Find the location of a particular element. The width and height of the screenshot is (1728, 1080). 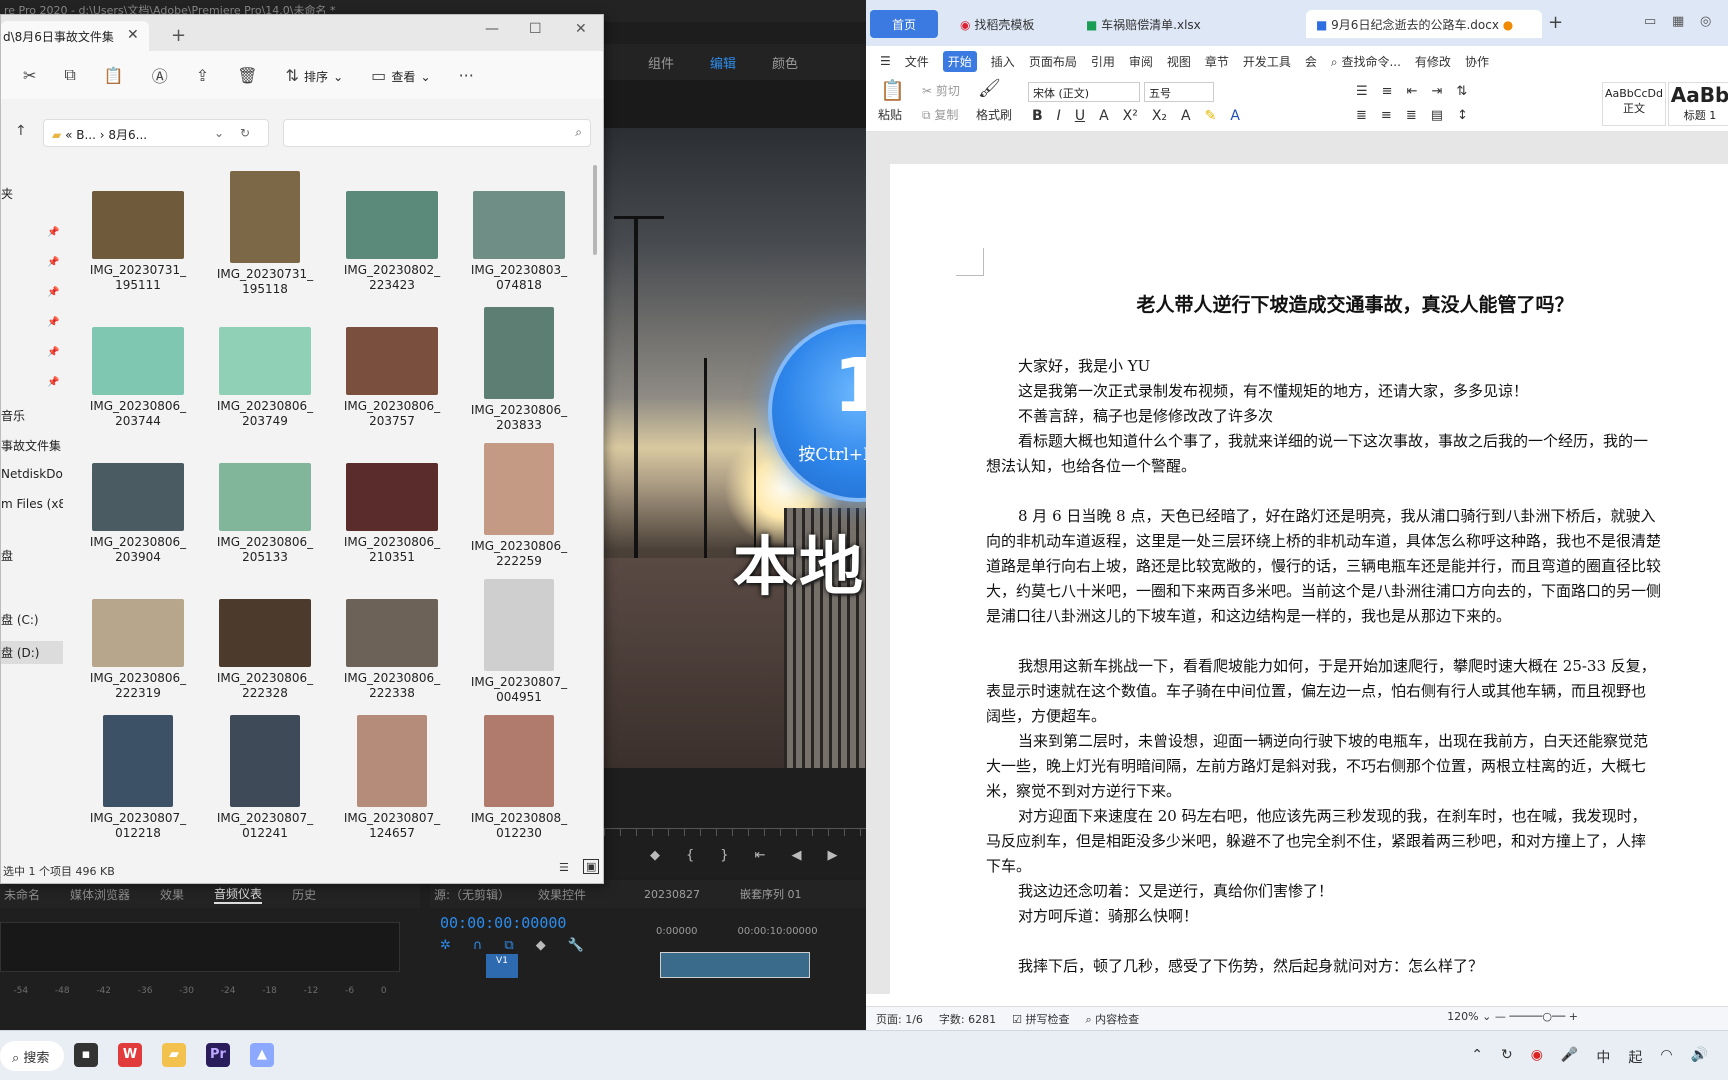

rename-icon: Ⓐ is located at coordinates (160, 75).